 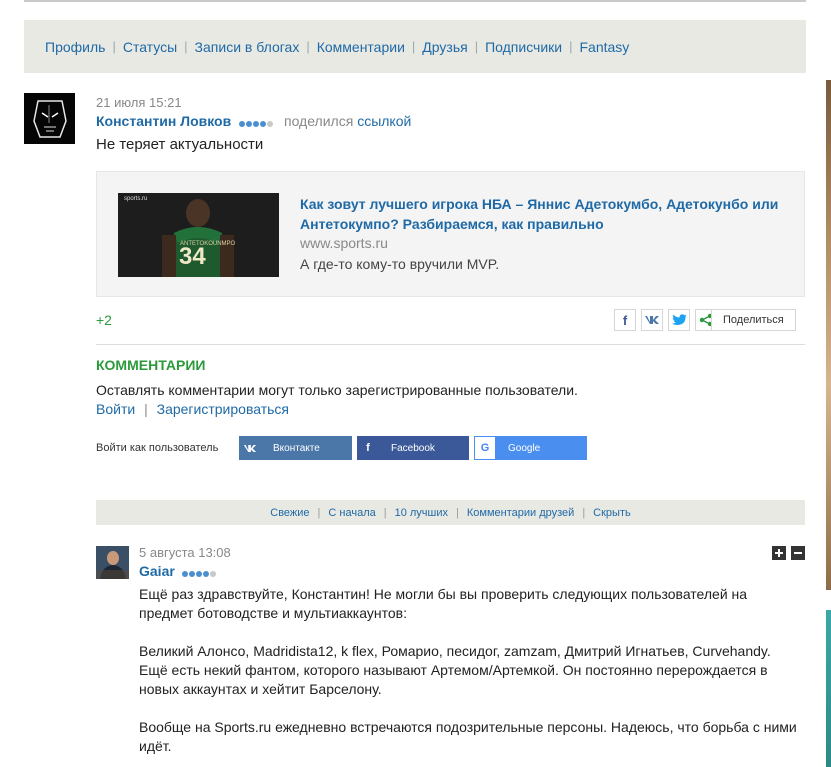 I want to click on nav-blog-posts: Записи в блогах, so click(x=247, y=47).